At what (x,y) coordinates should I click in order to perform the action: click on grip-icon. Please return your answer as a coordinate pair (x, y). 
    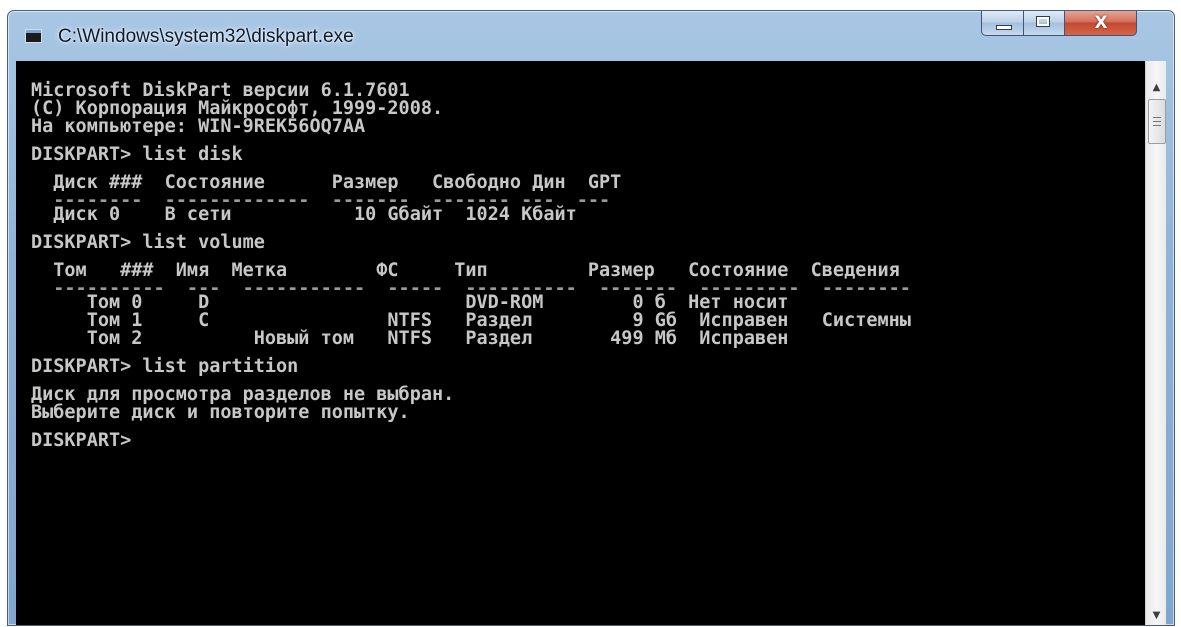
    Looking at the image, I should click on (1157, 121).